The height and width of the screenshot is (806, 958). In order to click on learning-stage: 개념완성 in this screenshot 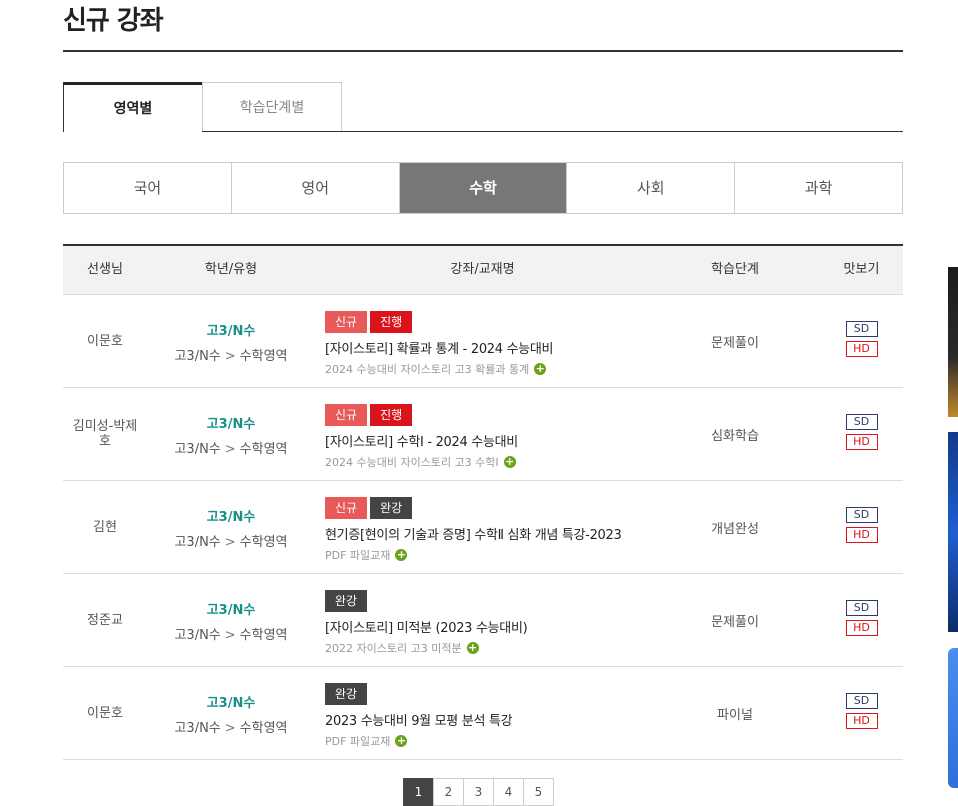, I will do `click(735, 529)`.